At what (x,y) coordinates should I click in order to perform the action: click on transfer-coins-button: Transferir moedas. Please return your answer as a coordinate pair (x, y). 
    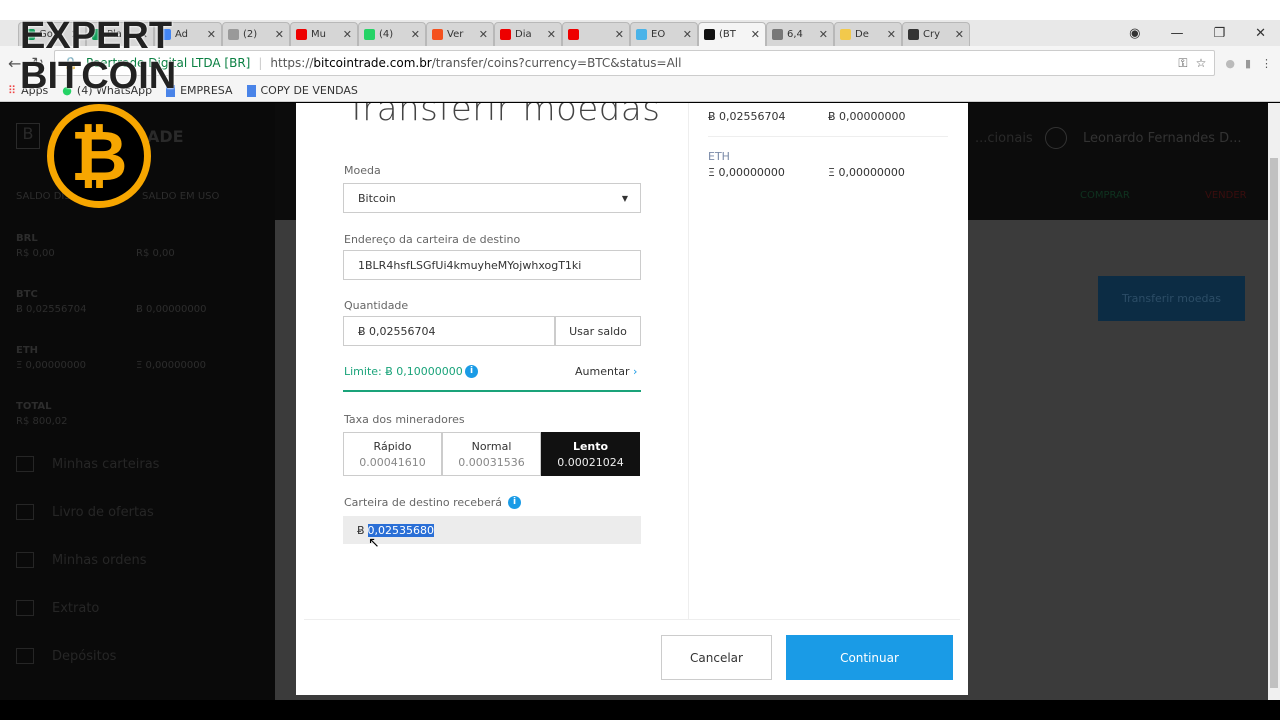
    Looking at the image, I should click on (1171, 298).